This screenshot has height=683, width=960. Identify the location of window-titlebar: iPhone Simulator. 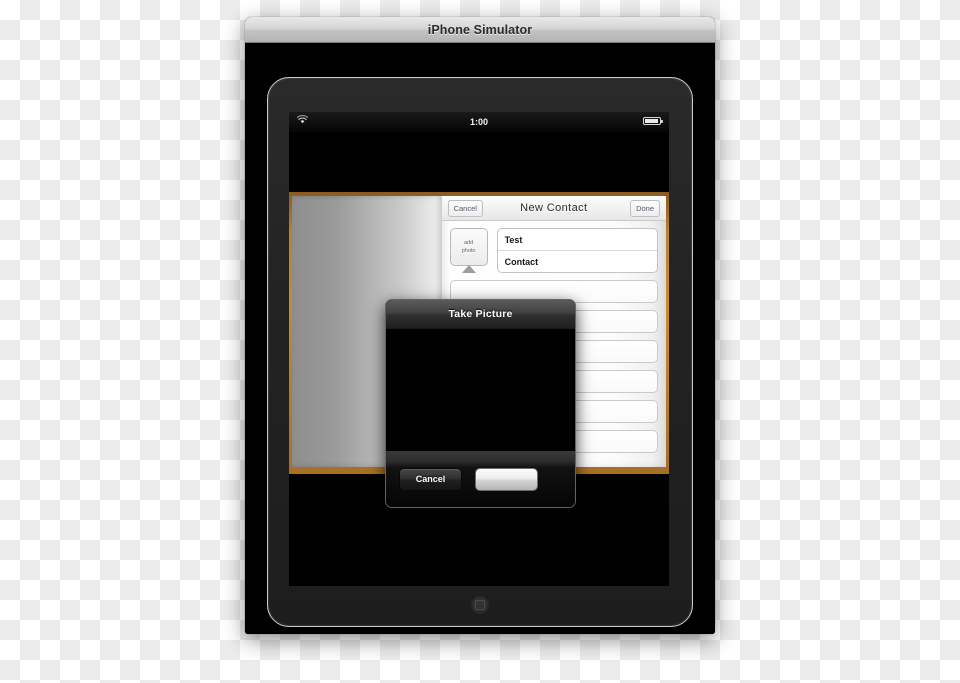
(480, 30).